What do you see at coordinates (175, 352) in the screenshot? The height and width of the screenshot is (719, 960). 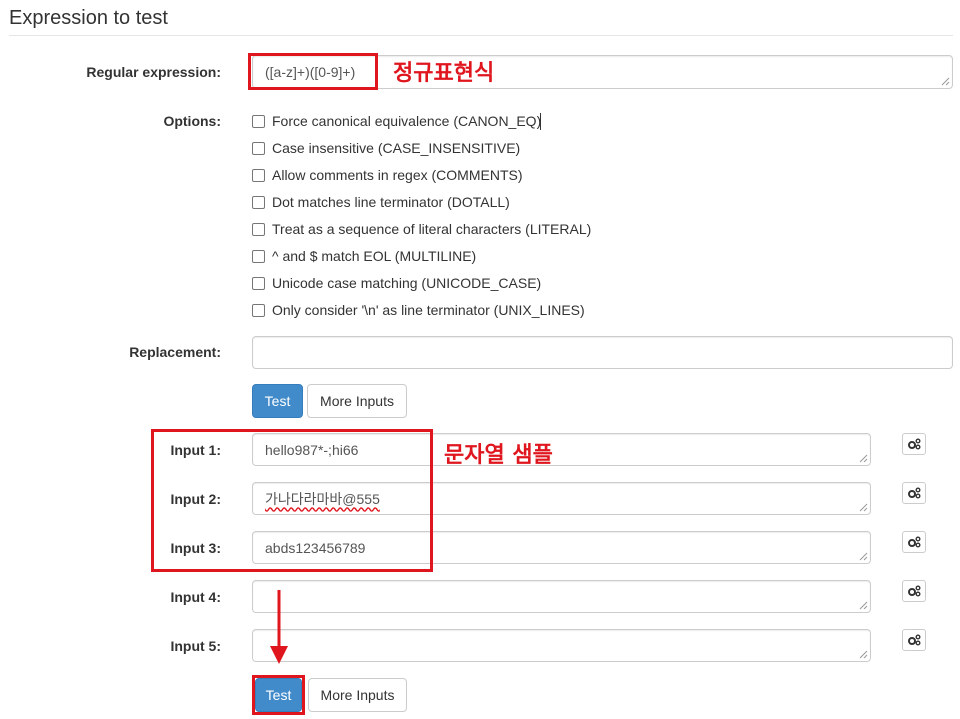 I see `replacement-label: Replacement:` at bounding box center [175, 352].